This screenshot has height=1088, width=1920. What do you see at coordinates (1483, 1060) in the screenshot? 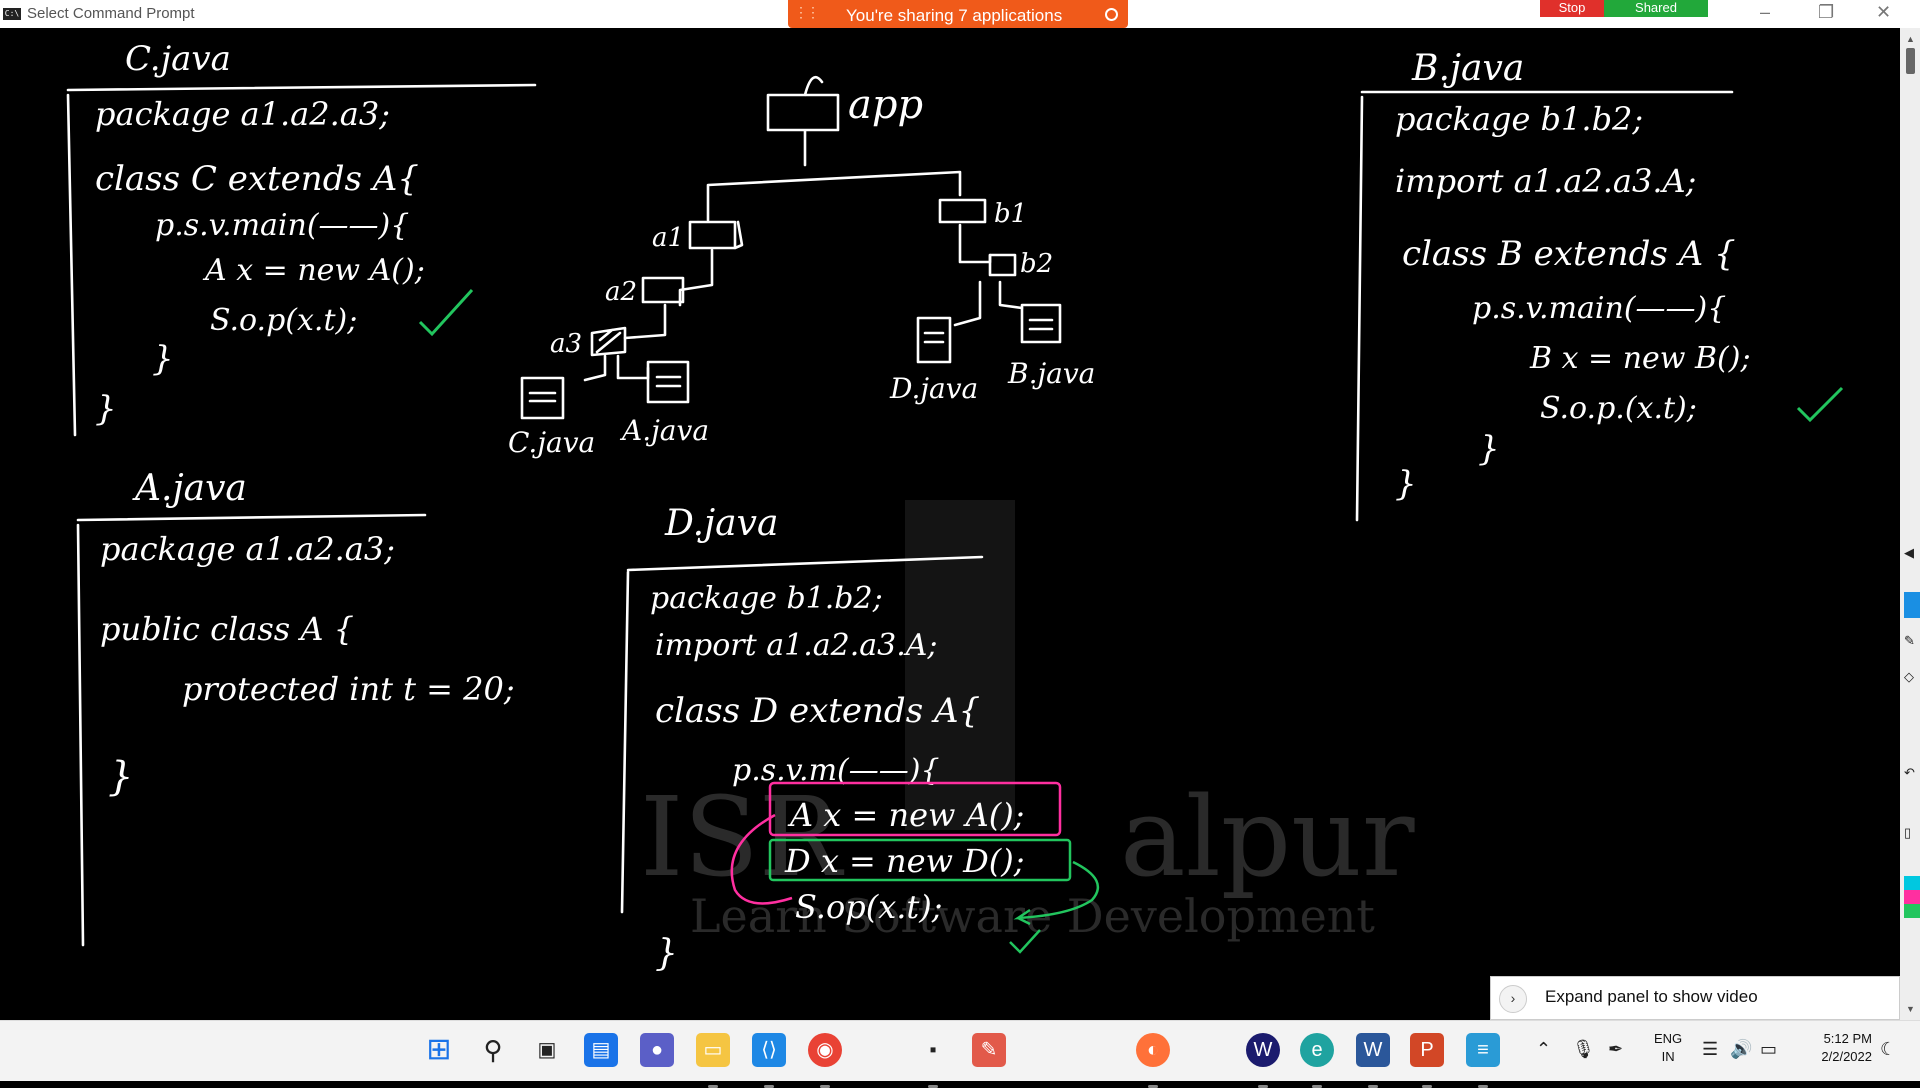
I see `notepad-icon: ≡` at bounding box center [1483, 1060].